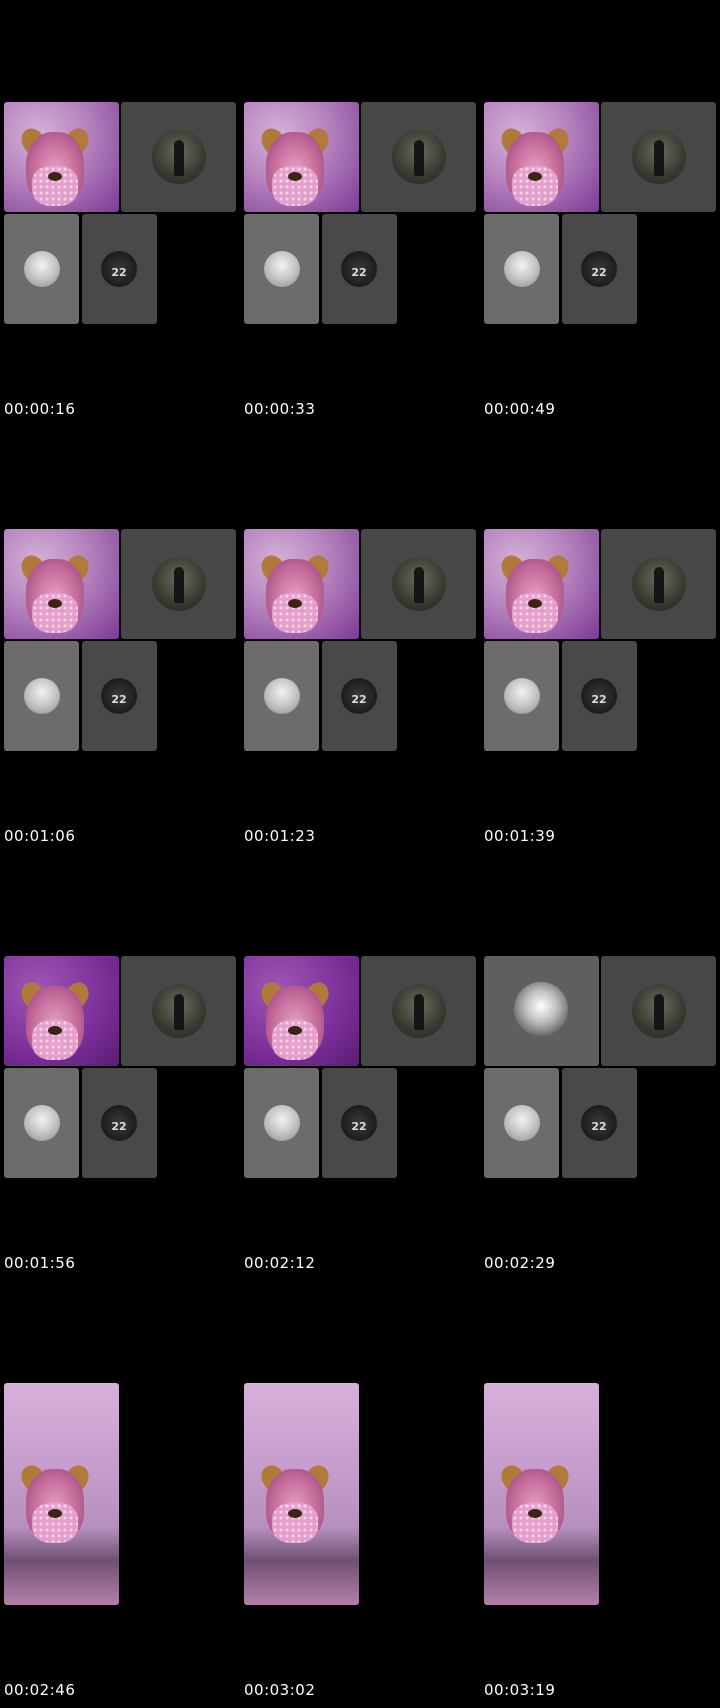  I want to click on thumbnail-cell: 22 00:01:06, so click(118, 640).